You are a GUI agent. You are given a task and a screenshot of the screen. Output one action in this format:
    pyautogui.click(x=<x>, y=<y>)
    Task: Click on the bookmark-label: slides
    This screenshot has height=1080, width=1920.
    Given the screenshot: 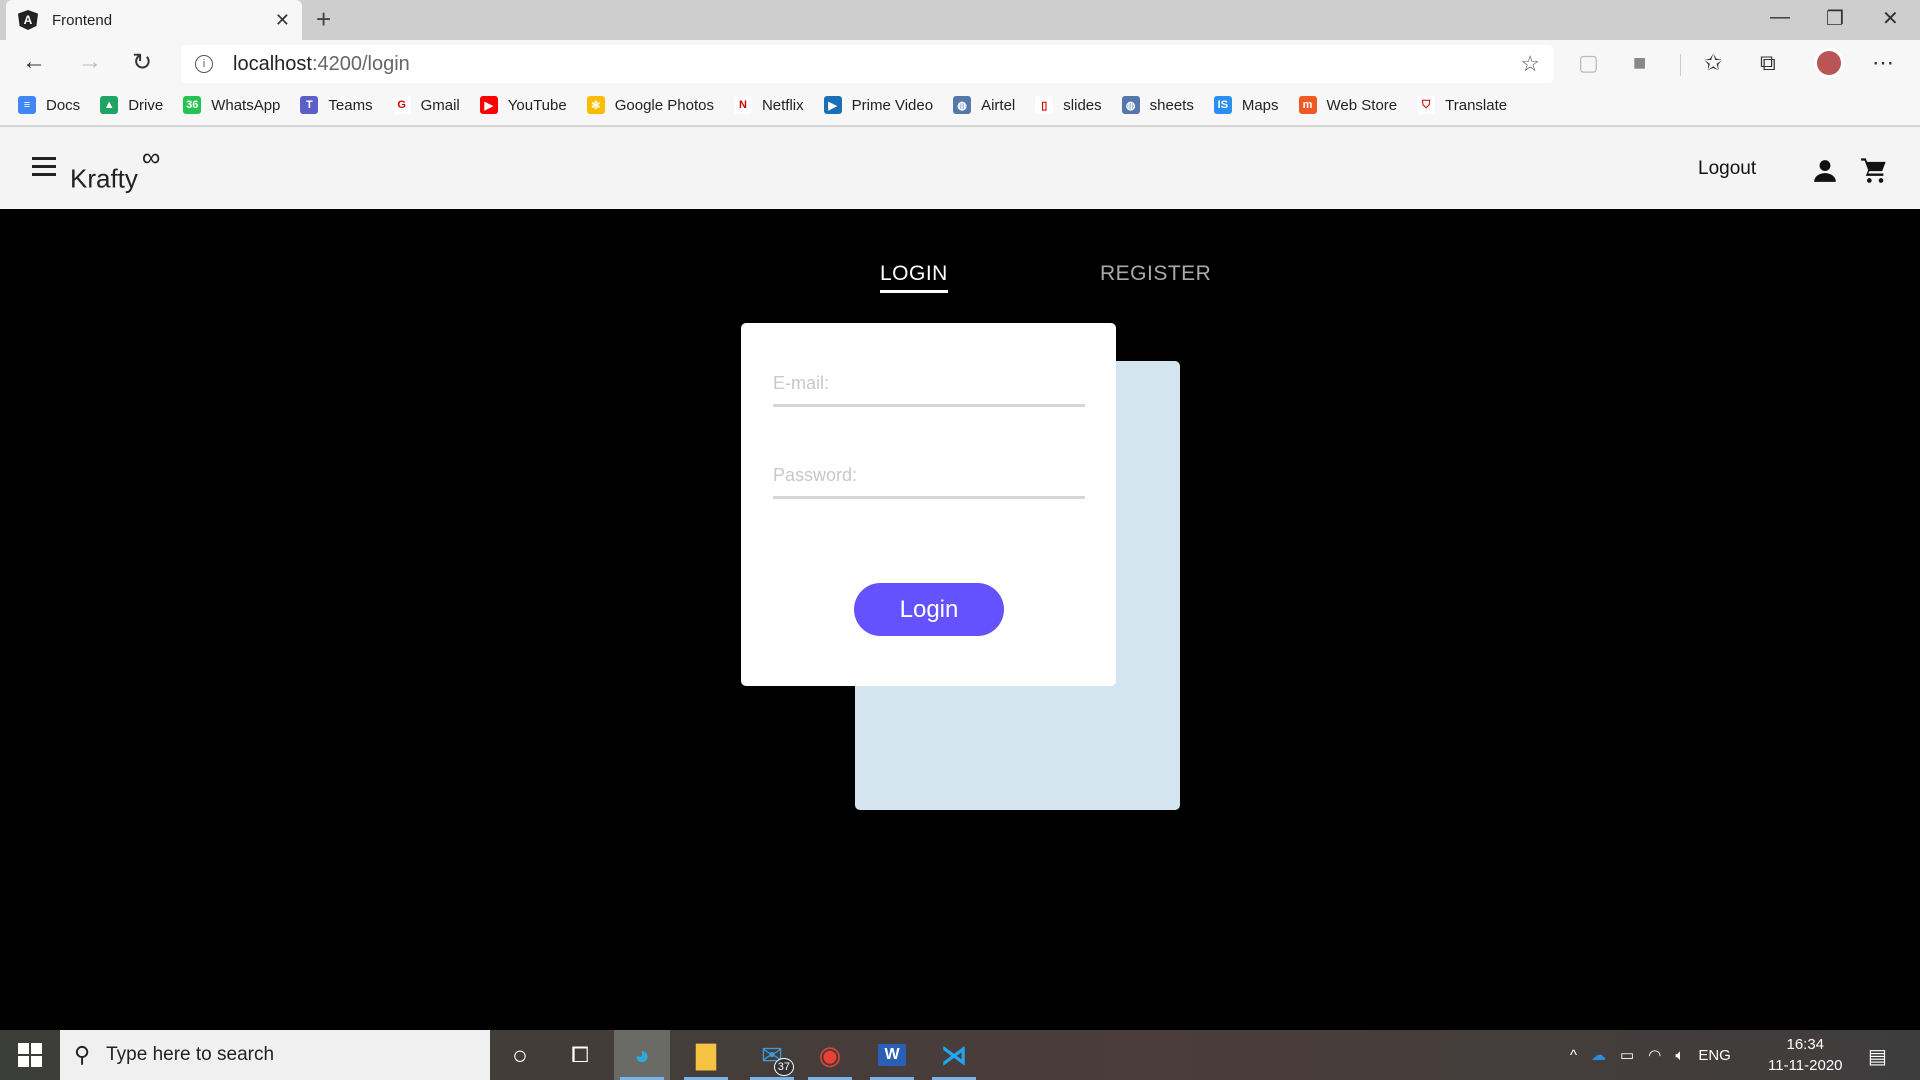 What is the action you would take?
    pyautogui.click(x=1082, y=105)
    